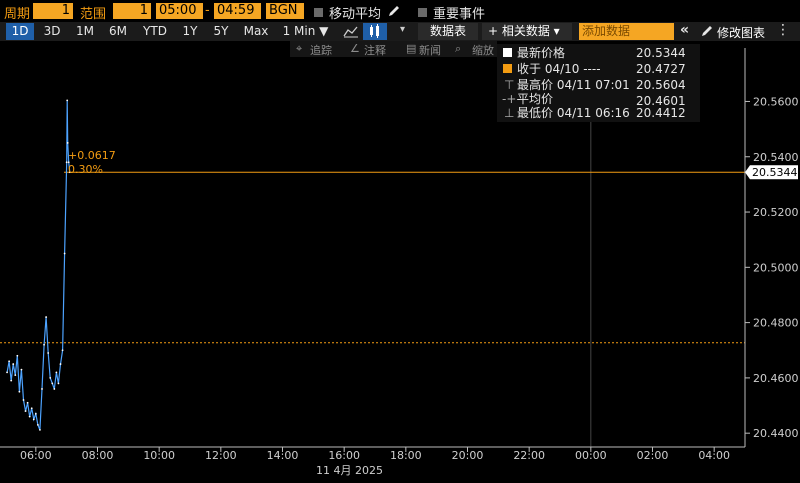 The height and width of the screenshot is (483, 800). What do you see at coordinates (509, 85) in the screenshot?
I see `high-marker-icon: ⊤` at bounding box center [509, 85].